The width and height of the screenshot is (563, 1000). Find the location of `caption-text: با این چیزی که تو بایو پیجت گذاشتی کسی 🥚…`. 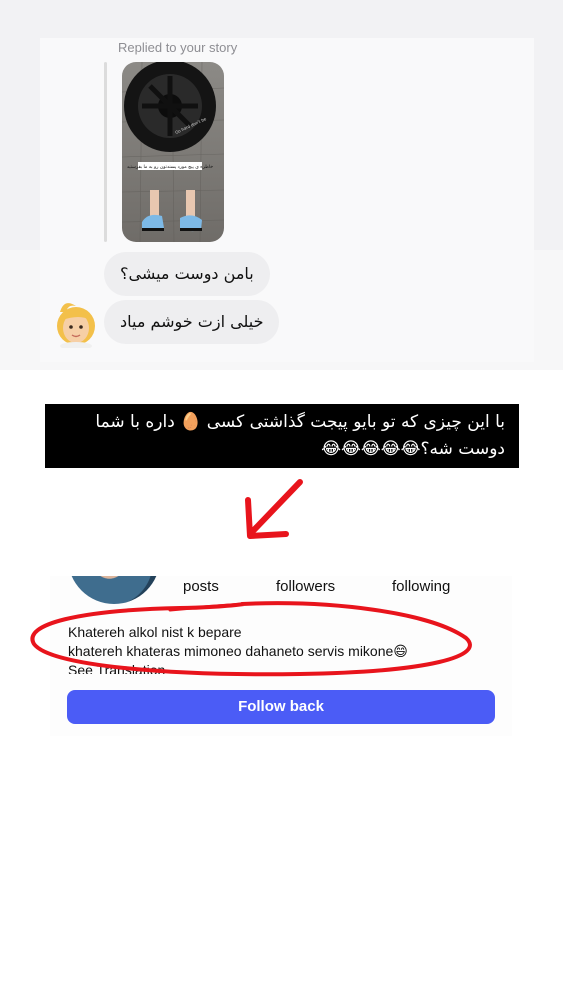

caption-text: با این چیزی که تو بایو پیجت گذاشتی کسی 🥚… is located at coordinates (282, 436).